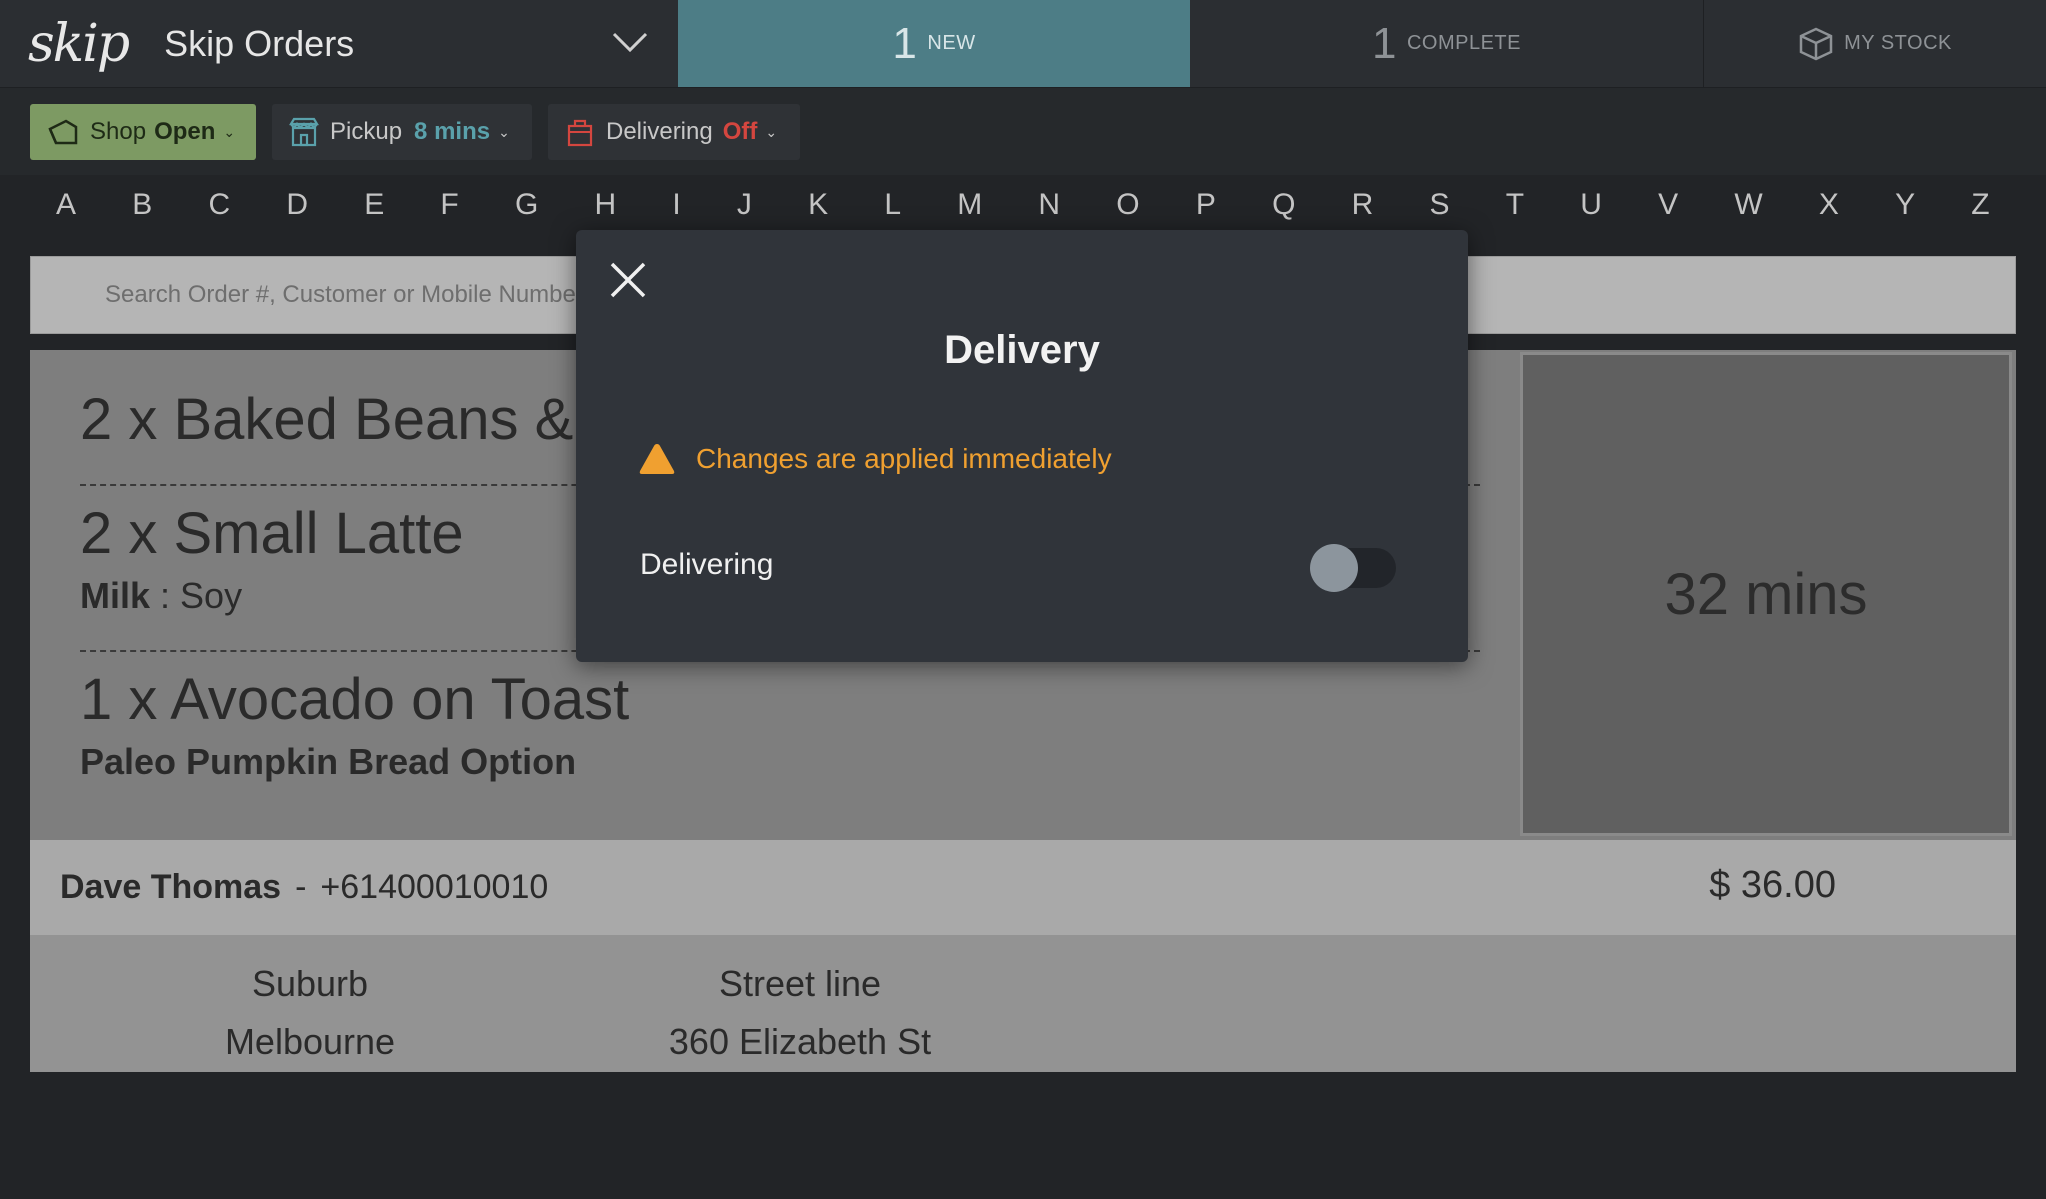 The width and height of the screenshot is (2046, 1199). I want to click on alpha-letter: U, so click(1591, 213).